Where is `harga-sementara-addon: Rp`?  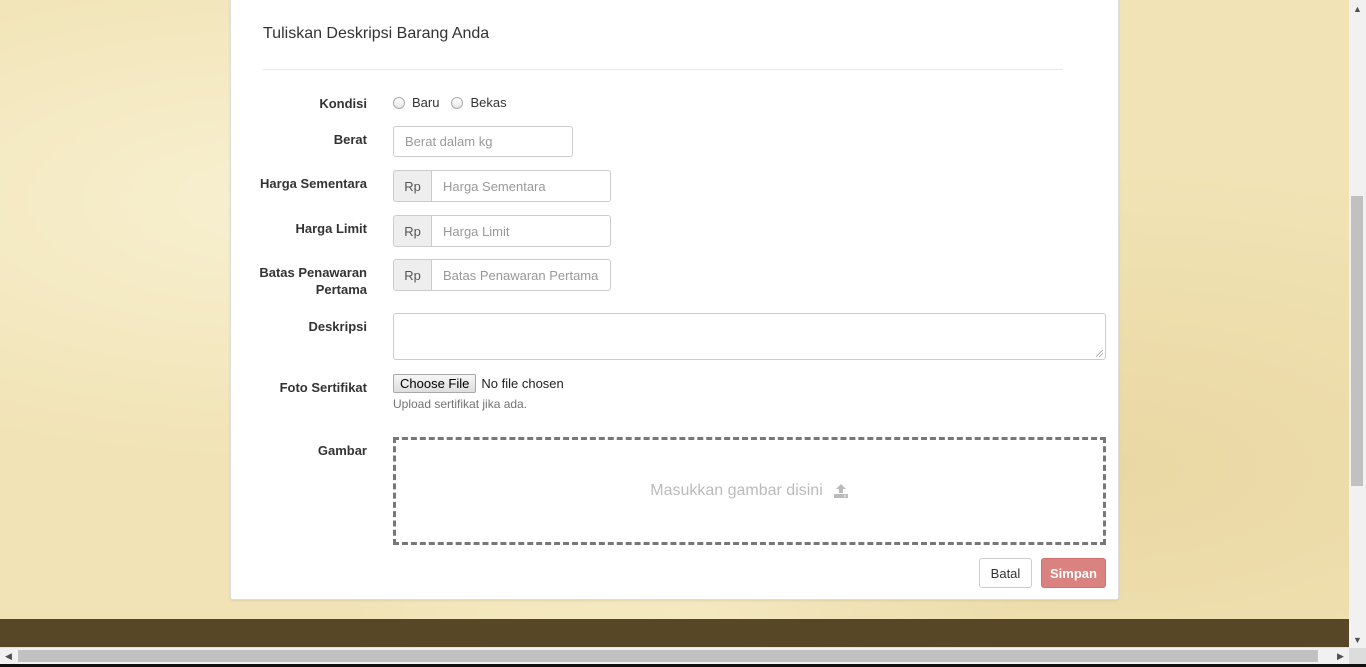 harga-sementara-addon: Rp is located at coordinates (412, 186).